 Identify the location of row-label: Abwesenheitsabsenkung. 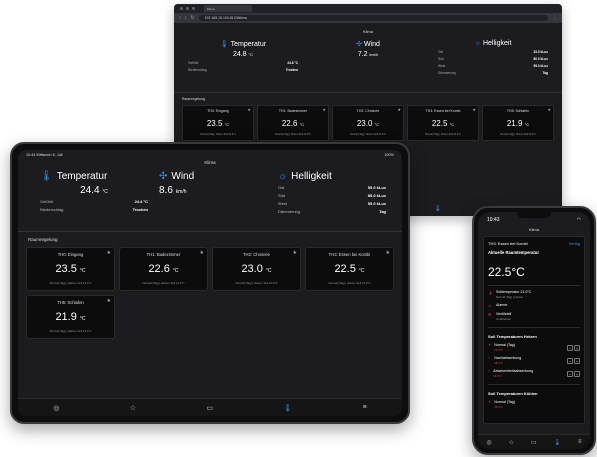
(513, 371).